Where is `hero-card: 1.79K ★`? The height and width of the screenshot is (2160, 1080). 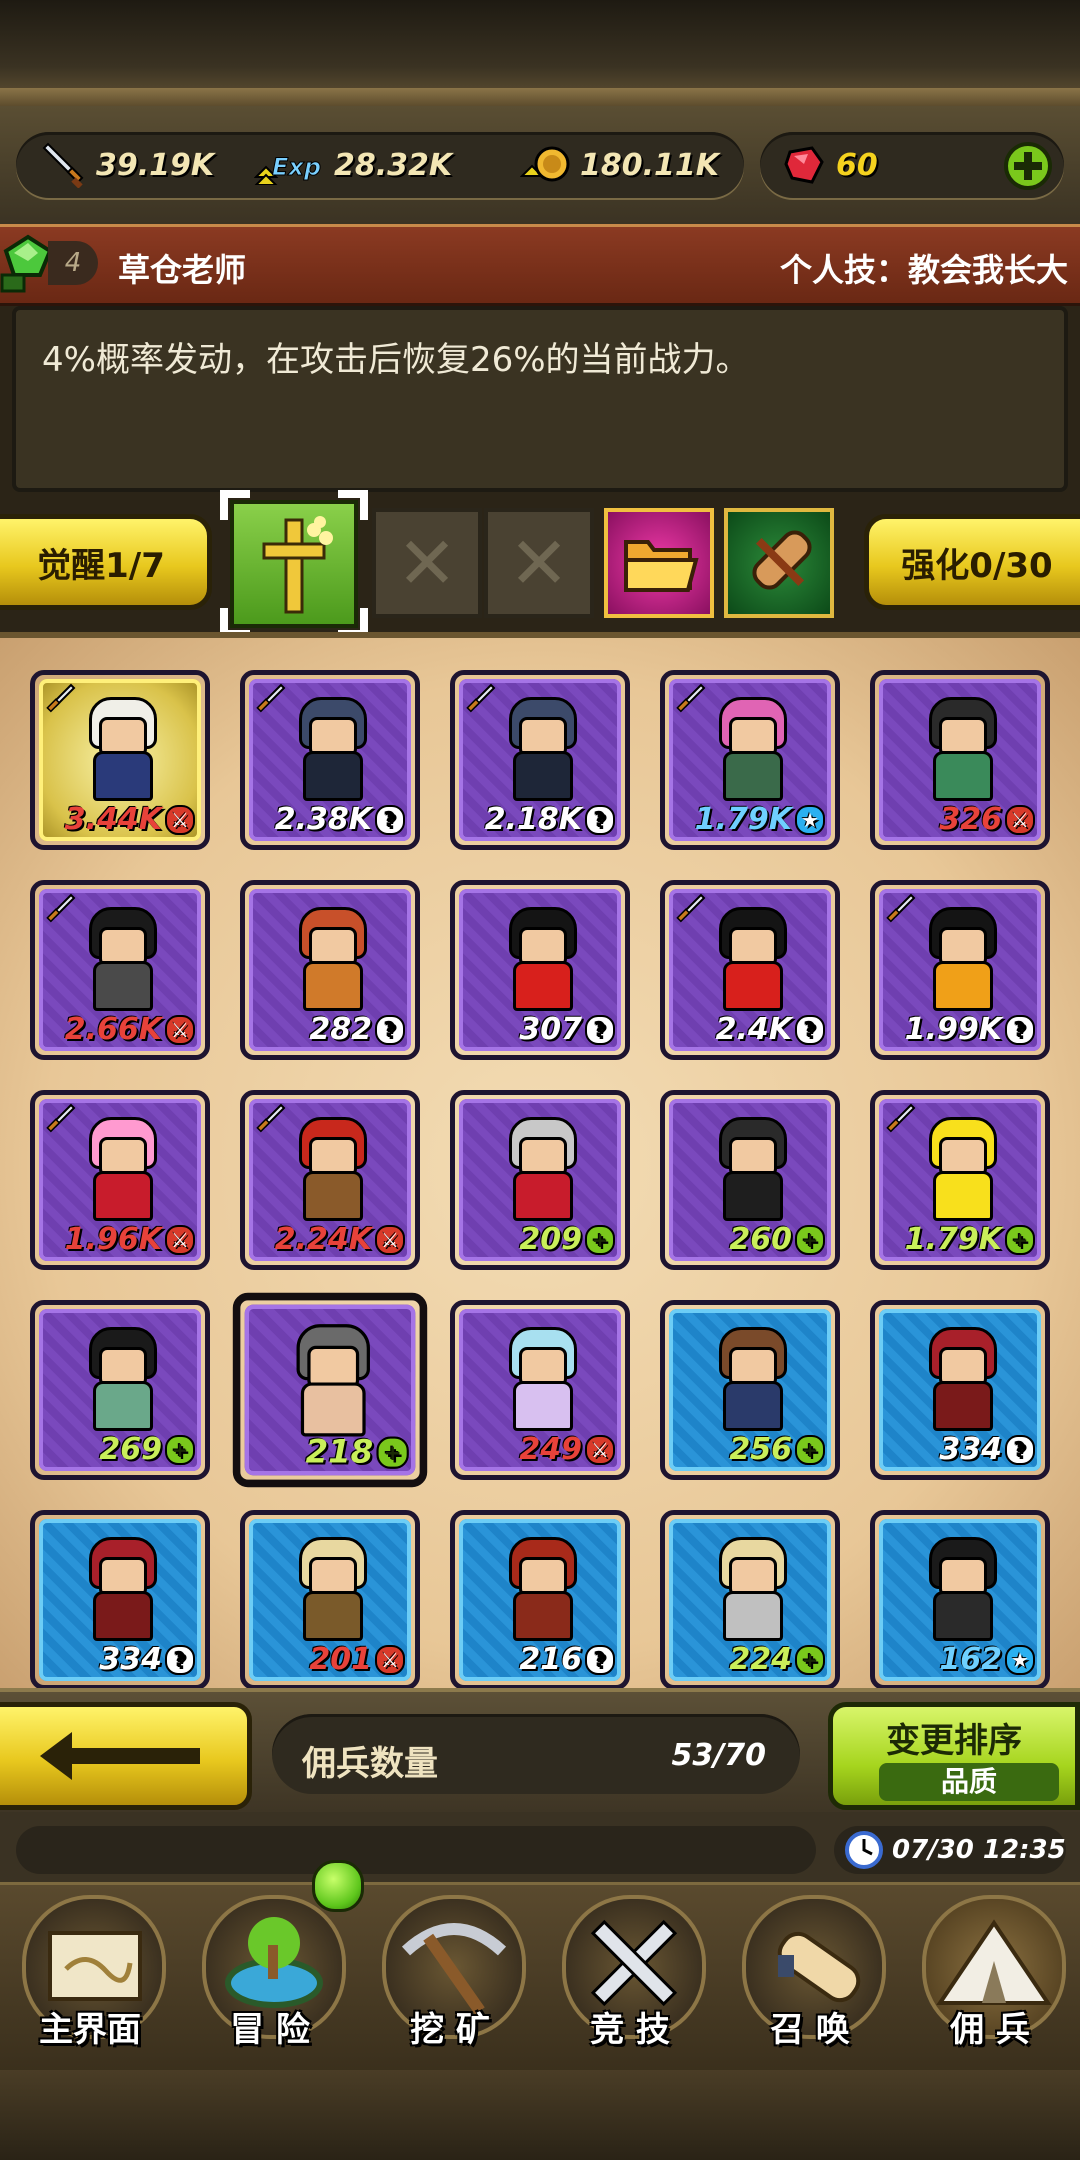 hero-card: 1.79K ★ is located at coordinates (750, 760).